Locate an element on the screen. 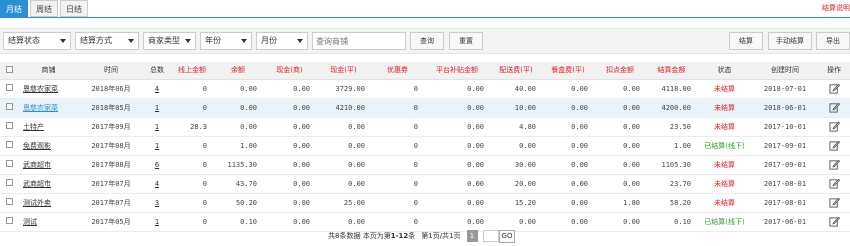 This screenshot has height=246, width=850. col-balance: 余额 is located at coordinates (238, 71).